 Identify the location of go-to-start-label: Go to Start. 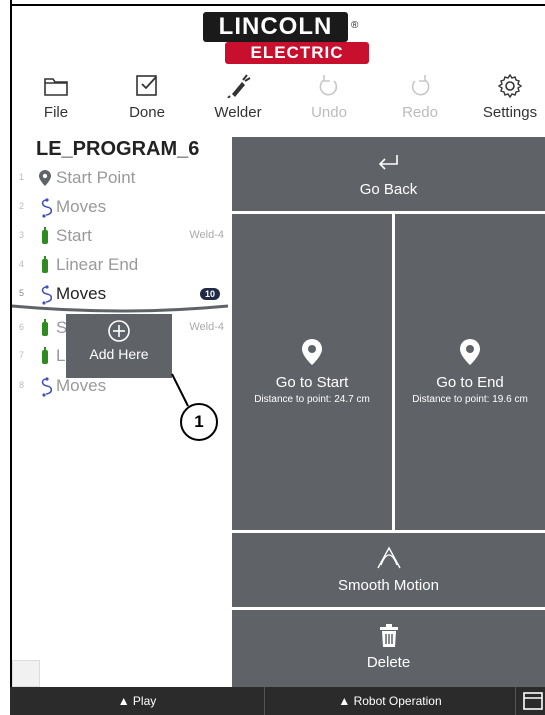
(312, 382).